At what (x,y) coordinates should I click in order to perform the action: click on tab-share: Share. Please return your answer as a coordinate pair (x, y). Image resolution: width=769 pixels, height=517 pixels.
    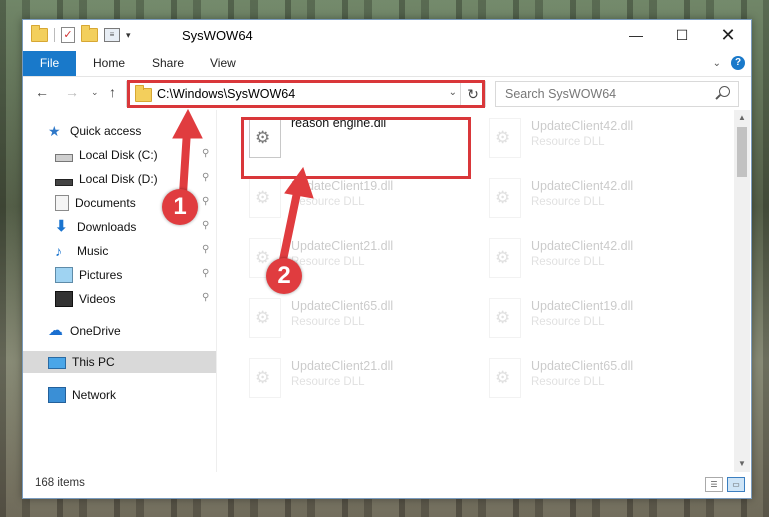
    Looking at the image, I should click on (168, 63).